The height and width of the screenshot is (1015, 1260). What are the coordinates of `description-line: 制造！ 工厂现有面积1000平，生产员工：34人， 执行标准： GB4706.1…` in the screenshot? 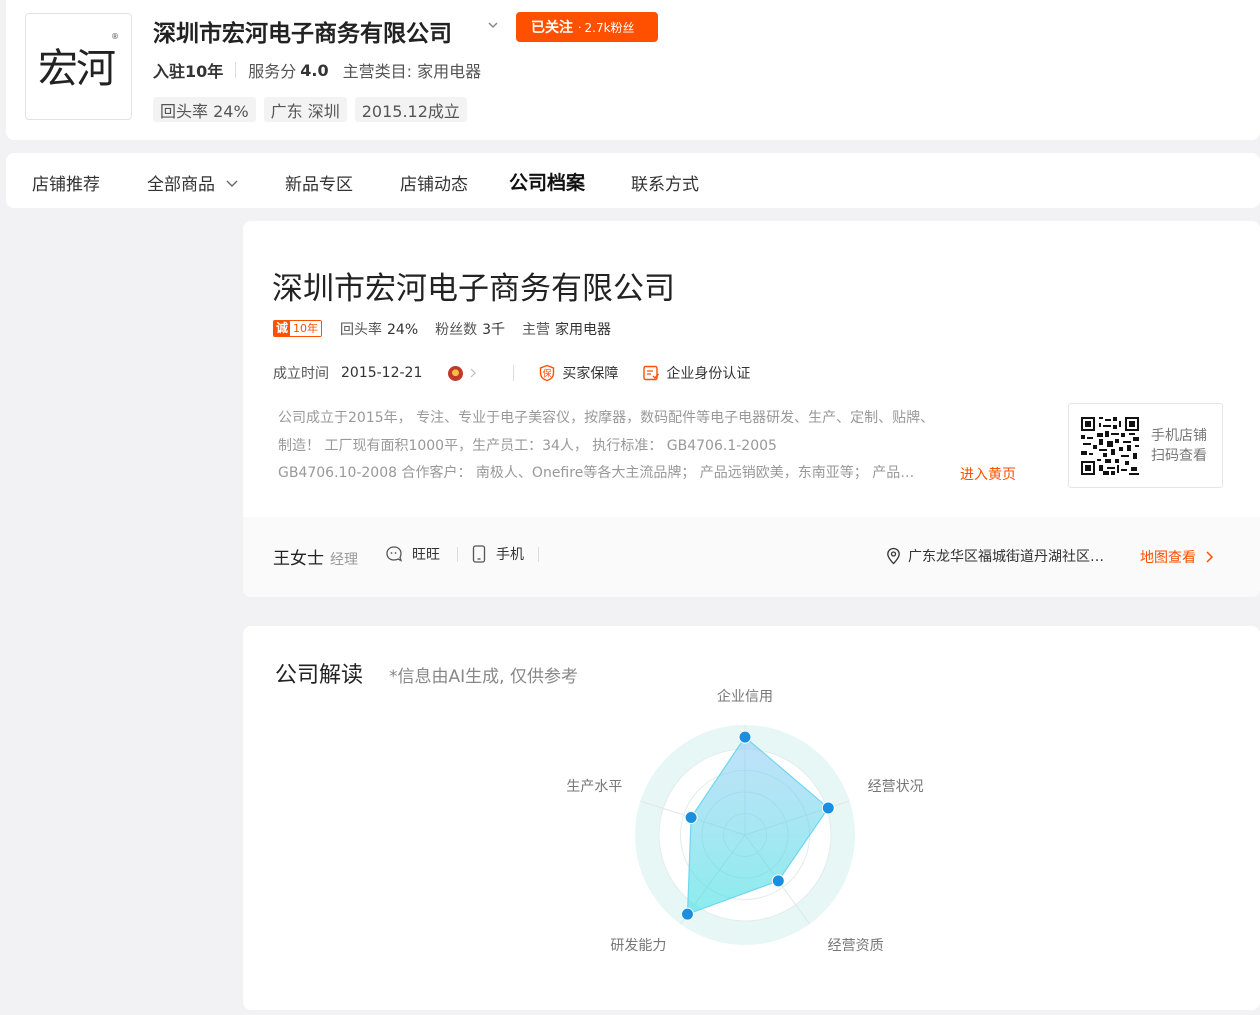 It's located at (527, 445).